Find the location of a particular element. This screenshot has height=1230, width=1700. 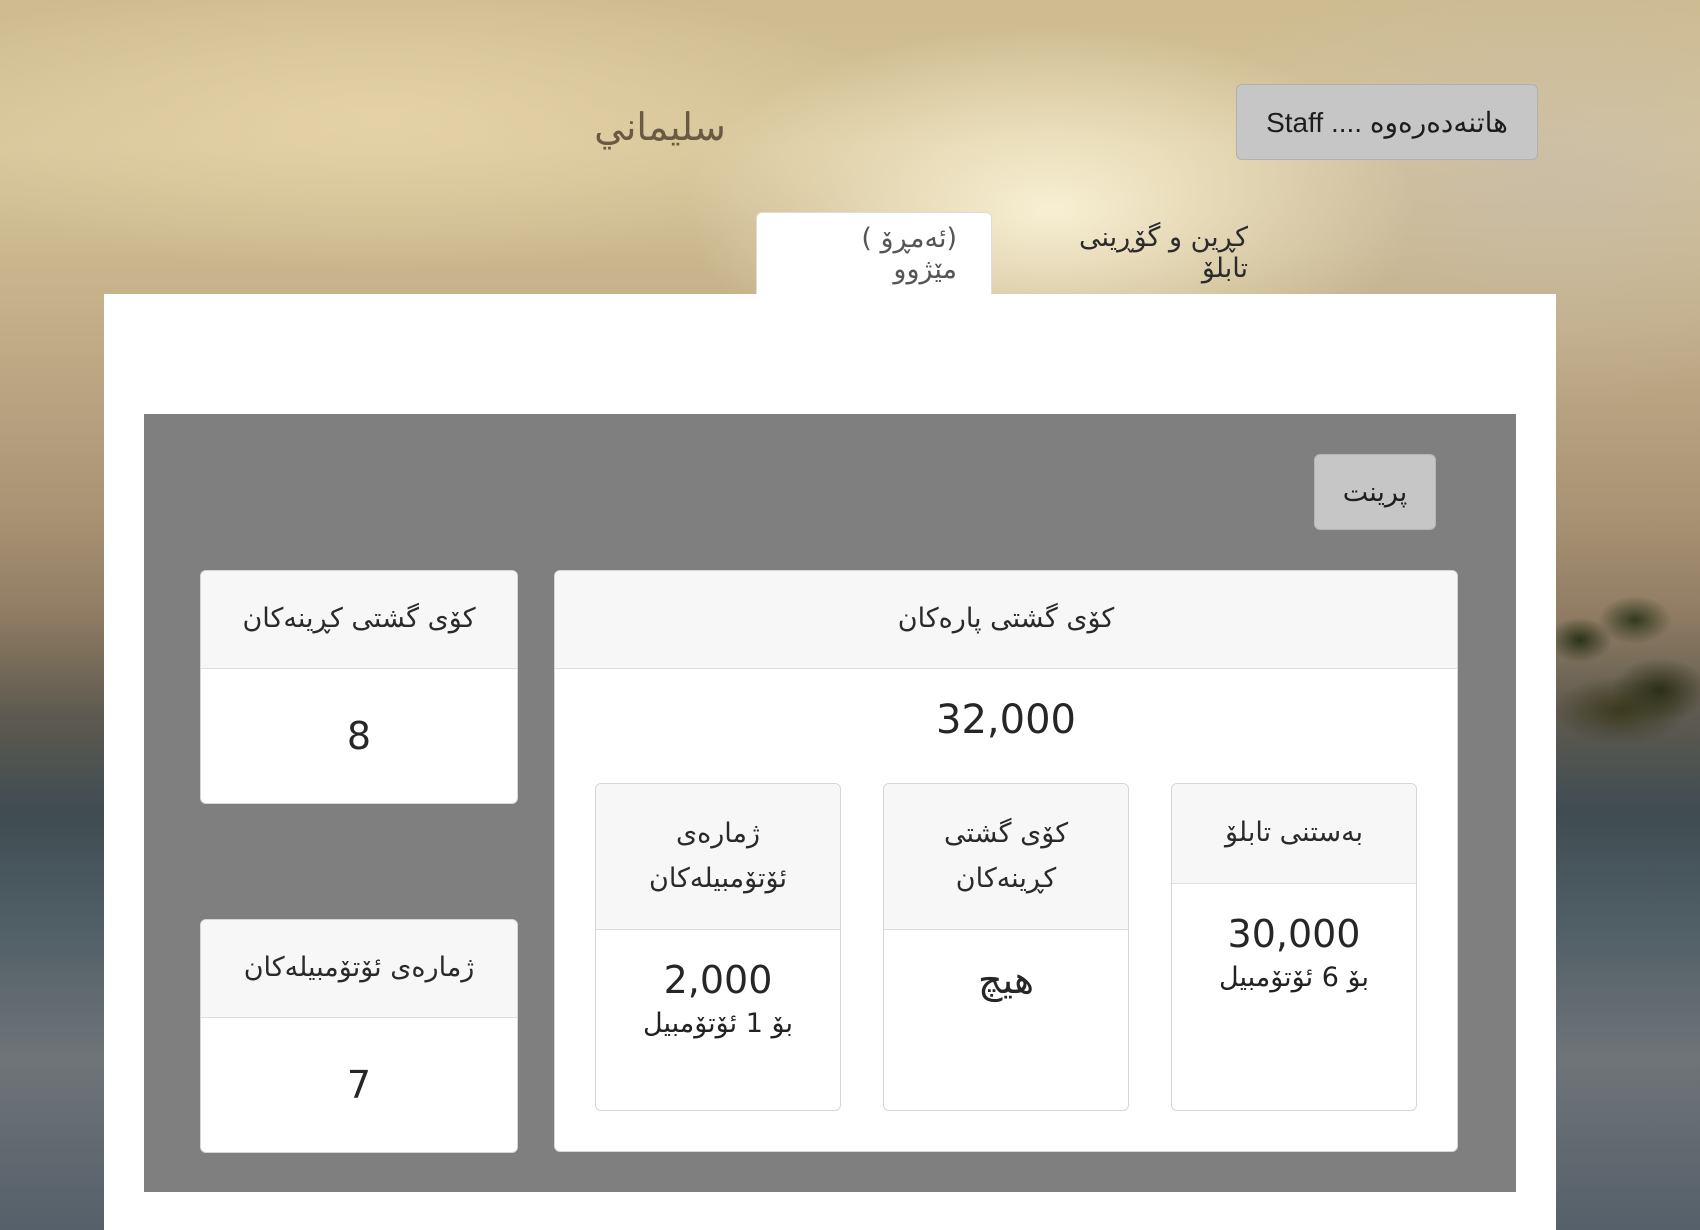

car-count-title: ژمارەی ئۆتۆمبیلەکان is located at coordinates (359, 969).